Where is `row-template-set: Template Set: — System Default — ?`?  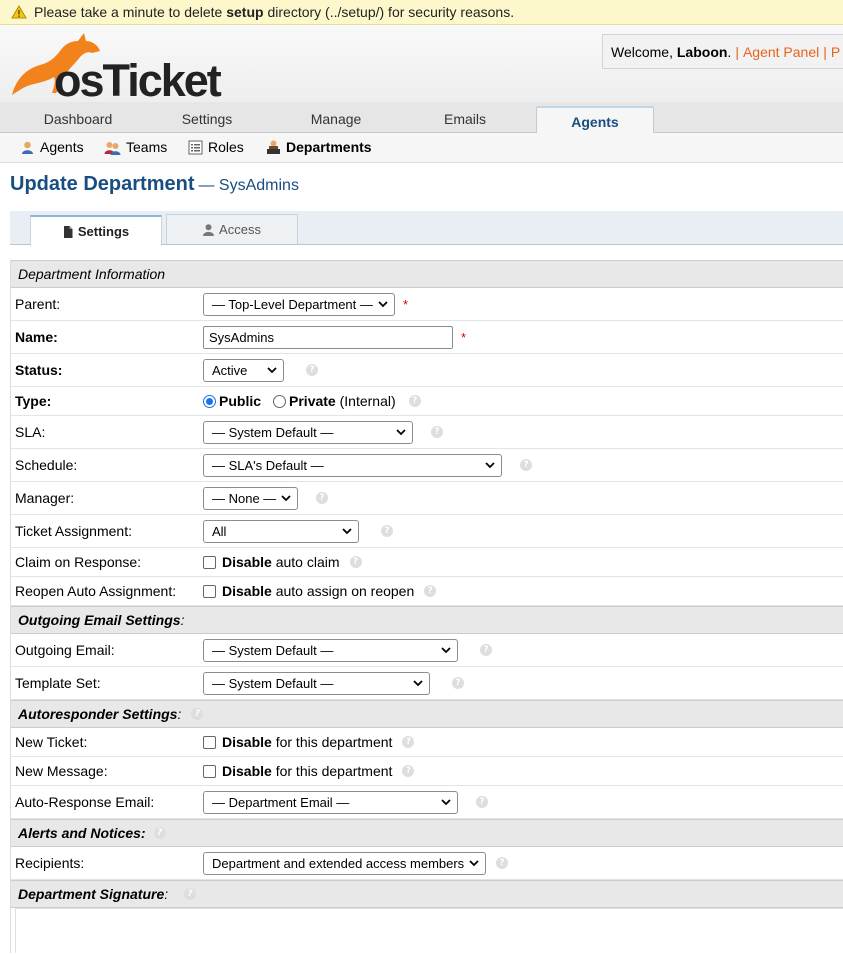
row-template-set: Template Set: — System Default — ? is located at coordinates (427, 683).